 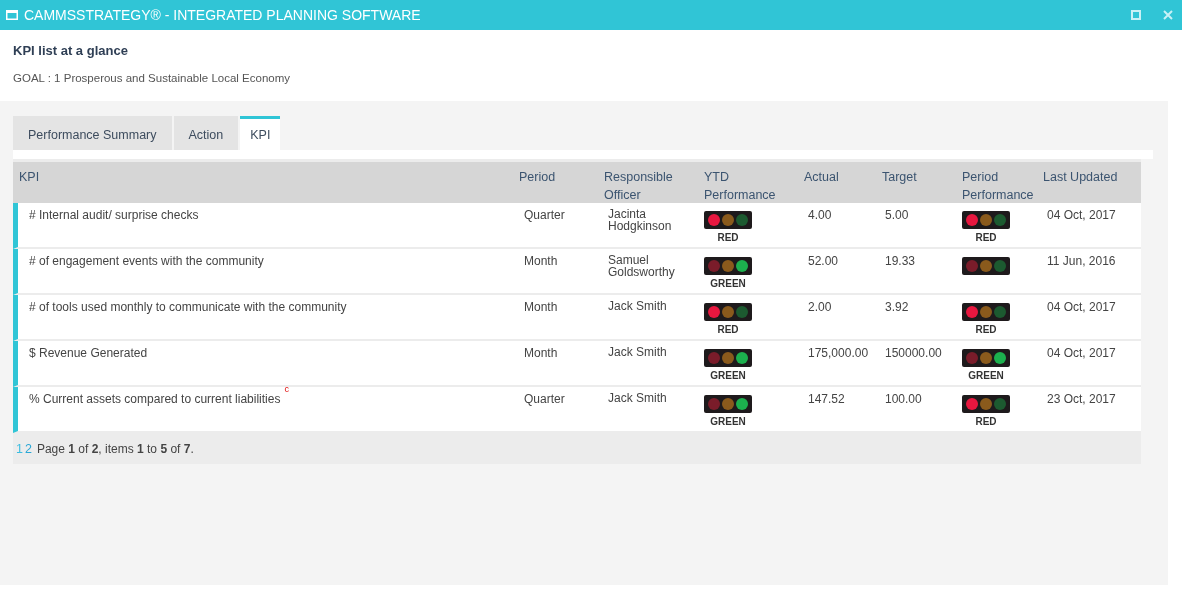 I want to click on target-cell: 100.00, so click(x=903, y=399).